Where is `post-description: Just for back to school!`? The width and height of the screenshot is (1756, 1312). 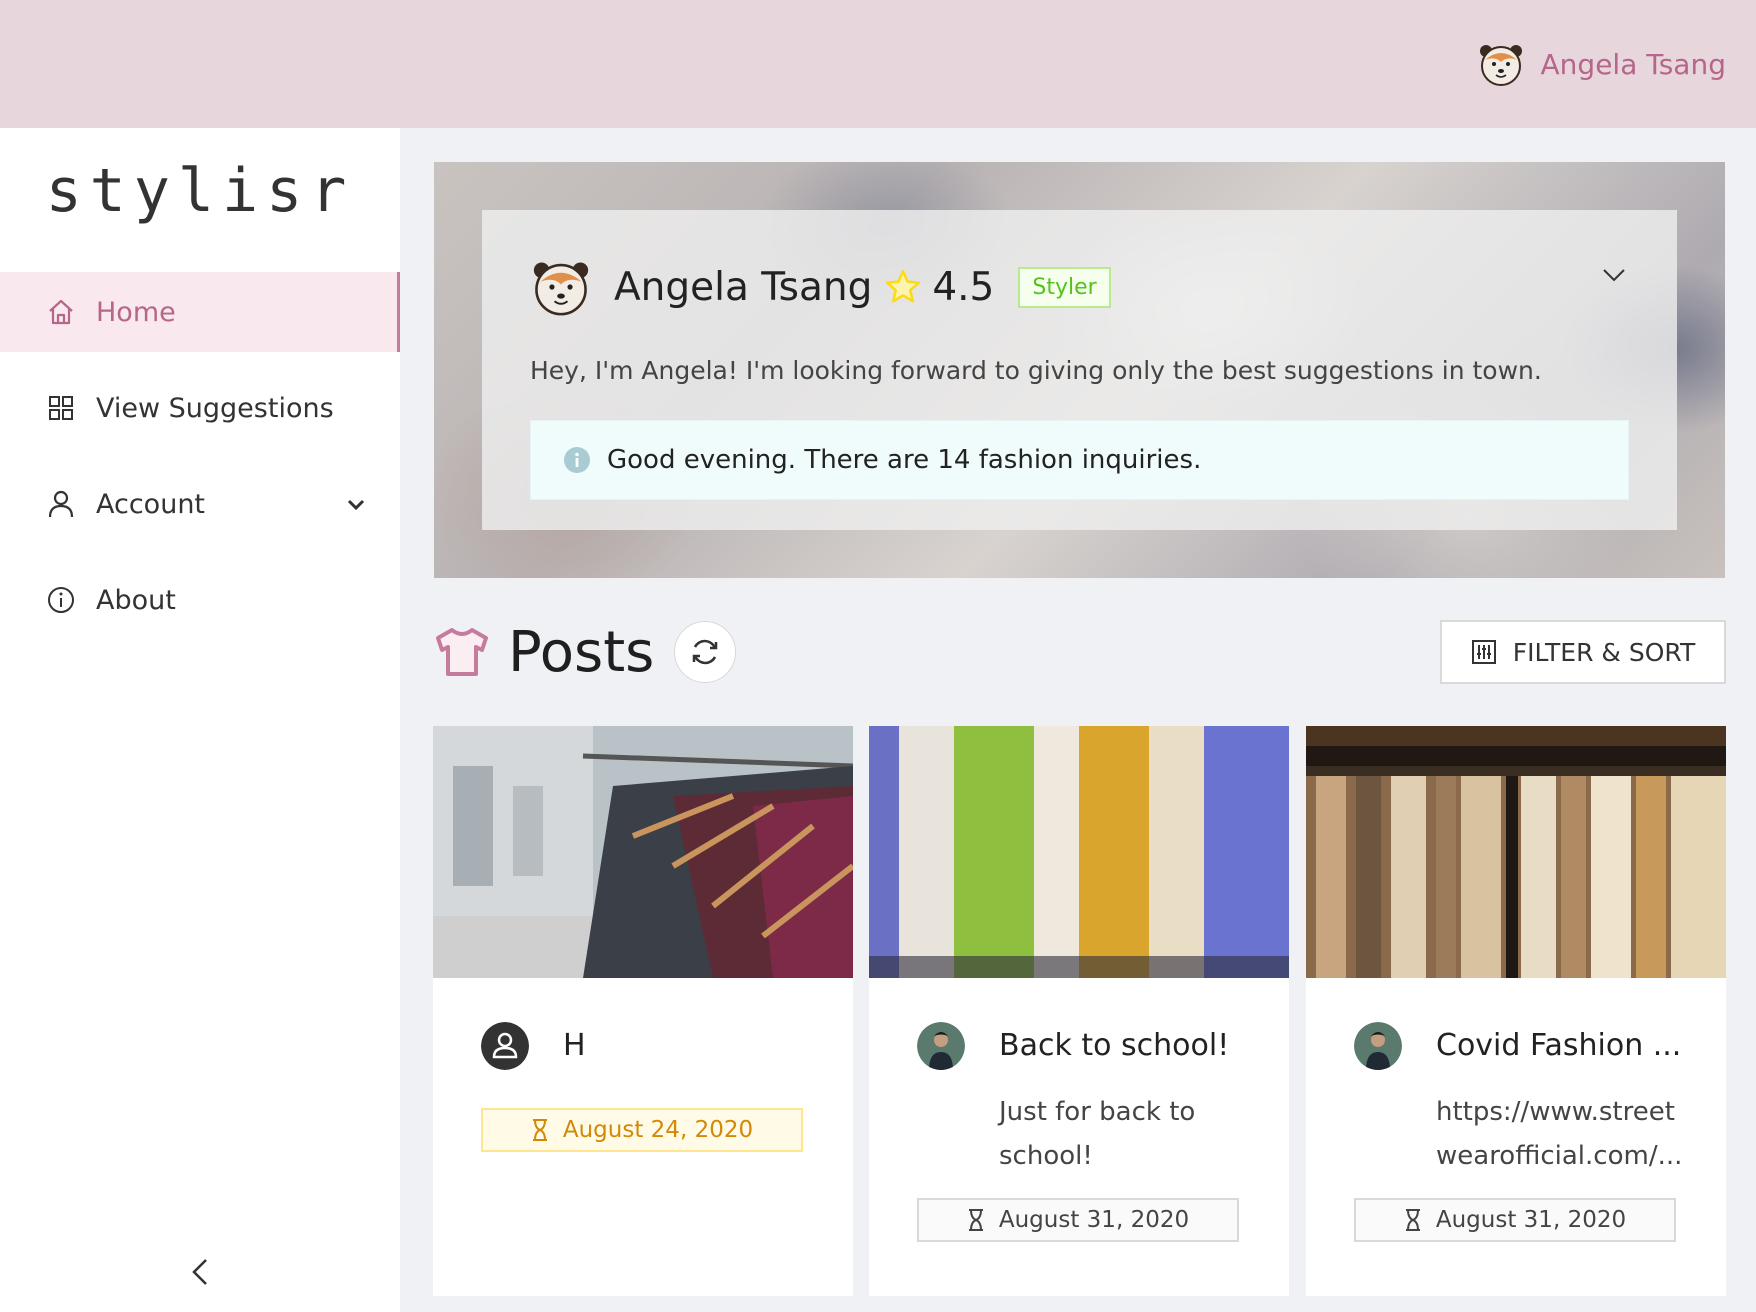
post-description: Just for back to school! is located at coordinates (1097, 1134).